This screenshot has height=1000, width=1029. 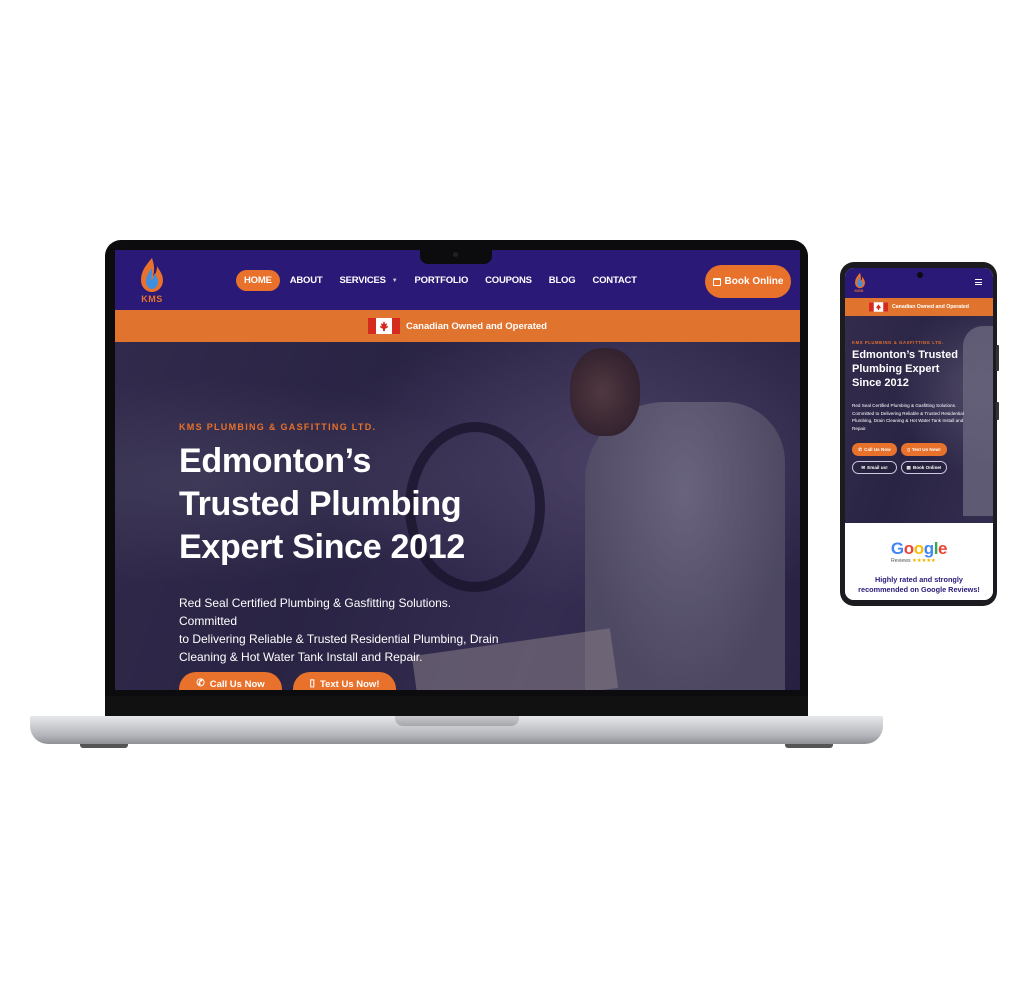 I want to click on book-online-button: Book Online, so click(x=748, y=281).